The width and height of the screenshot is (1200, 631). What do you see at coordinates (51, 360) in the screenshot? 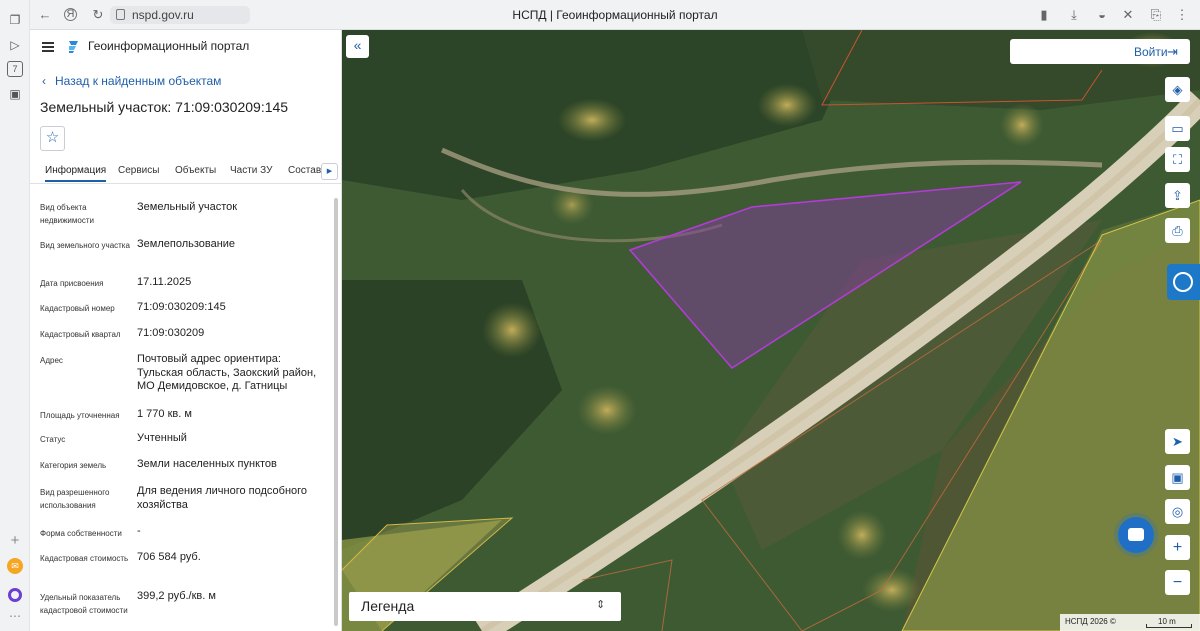
I see `field-label: Адрес` at bounding box center [51, 360].